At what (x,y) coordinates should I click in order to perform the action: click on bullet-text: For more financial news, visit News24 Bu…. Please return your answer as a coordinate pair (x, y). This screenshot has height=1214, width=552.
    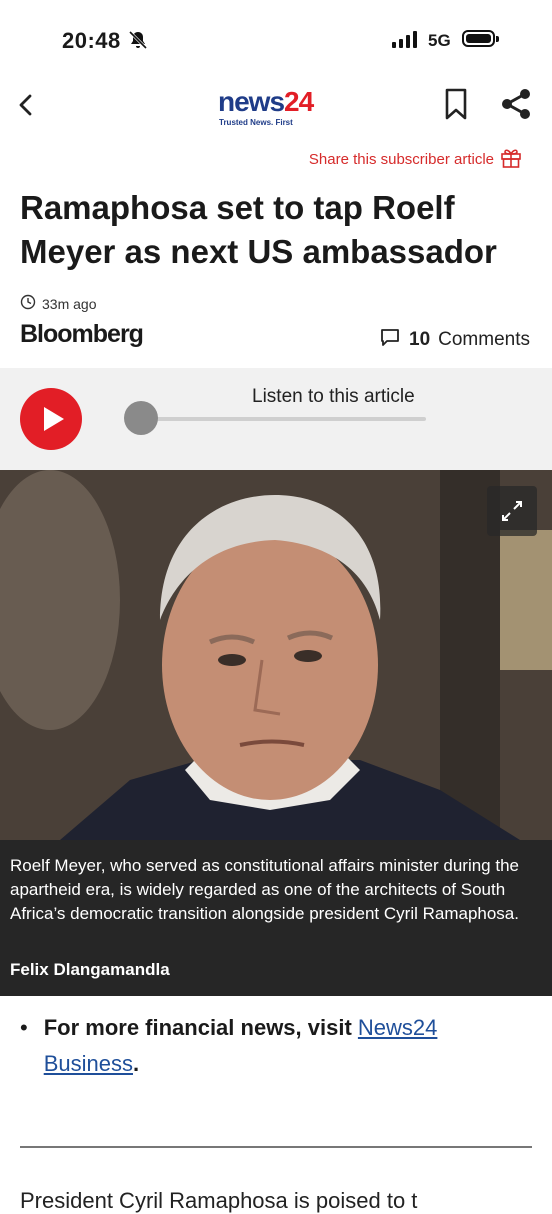
    Looking at the image, I should click on (264, 1046).